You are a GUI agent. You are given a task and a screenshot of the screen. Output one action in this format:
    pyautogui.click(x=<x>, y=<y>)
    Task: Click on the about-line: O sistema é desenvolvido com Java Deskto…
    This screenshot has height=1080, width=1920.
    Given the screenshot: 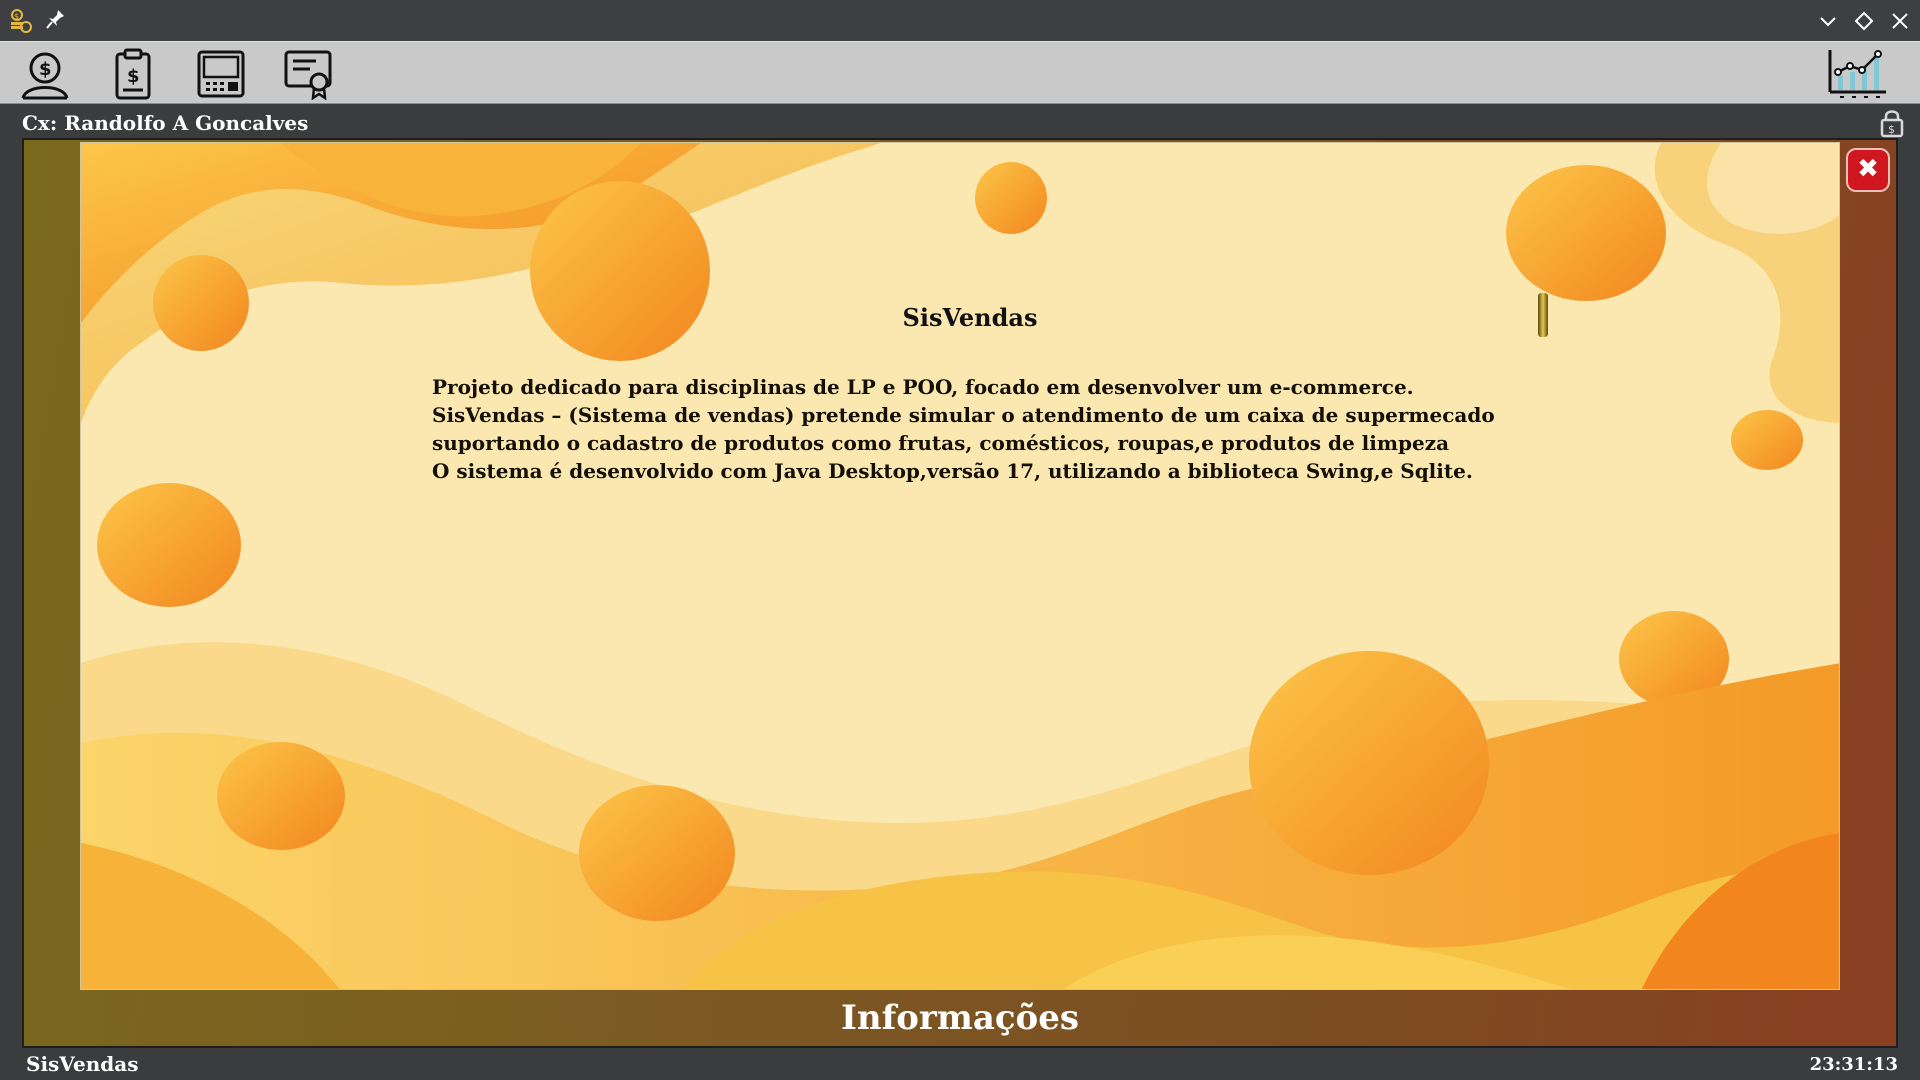 What is the action you would take?
    pyautogui.click(x=952, y=471)
    